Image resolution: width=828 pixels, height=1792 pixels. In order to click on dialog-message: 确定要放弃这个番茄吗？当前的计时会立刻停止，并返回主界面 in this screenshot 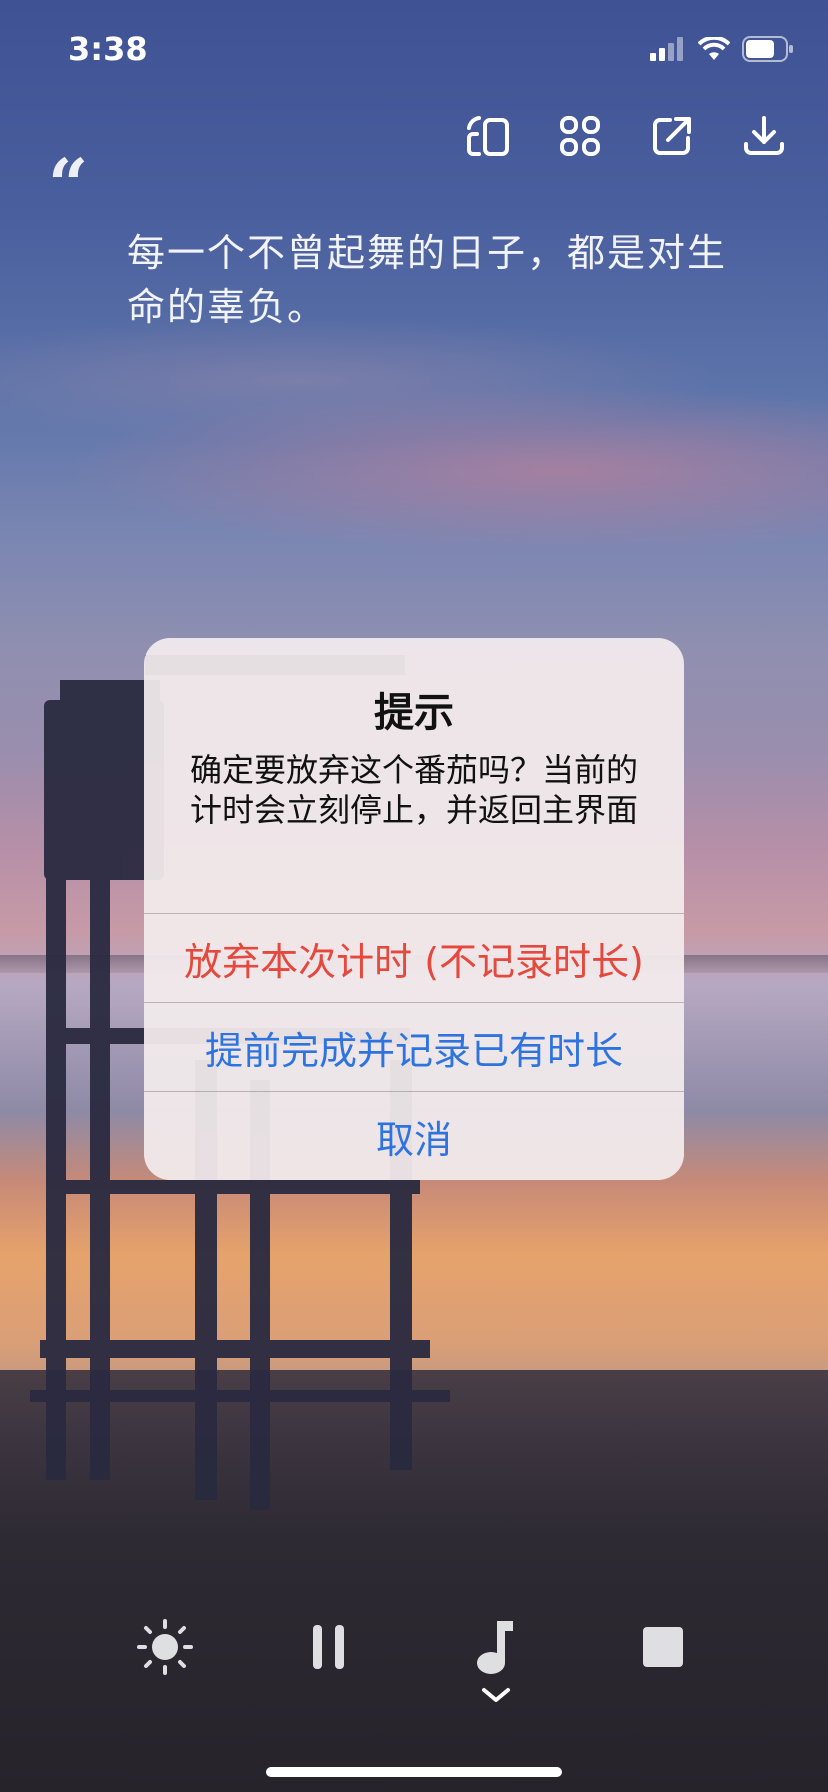, I will do `click(413, 790)`.